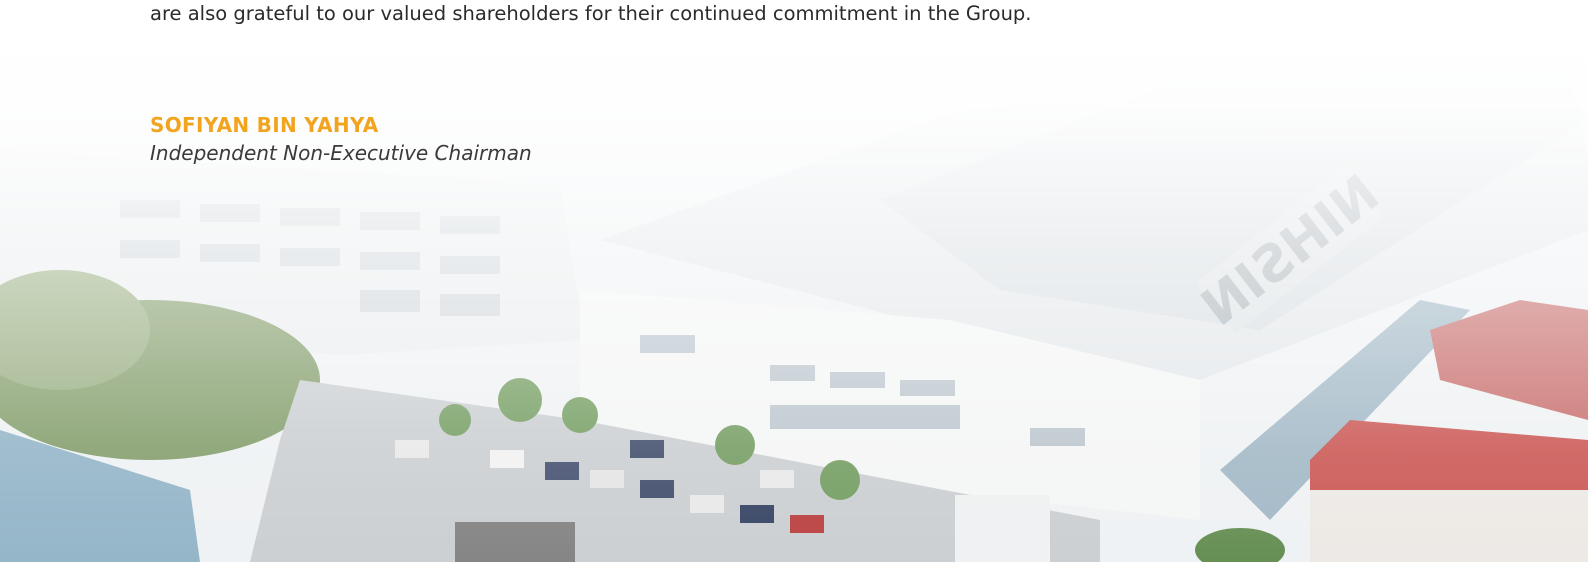  I want to click on red-building-wall, so click(1449, 526).